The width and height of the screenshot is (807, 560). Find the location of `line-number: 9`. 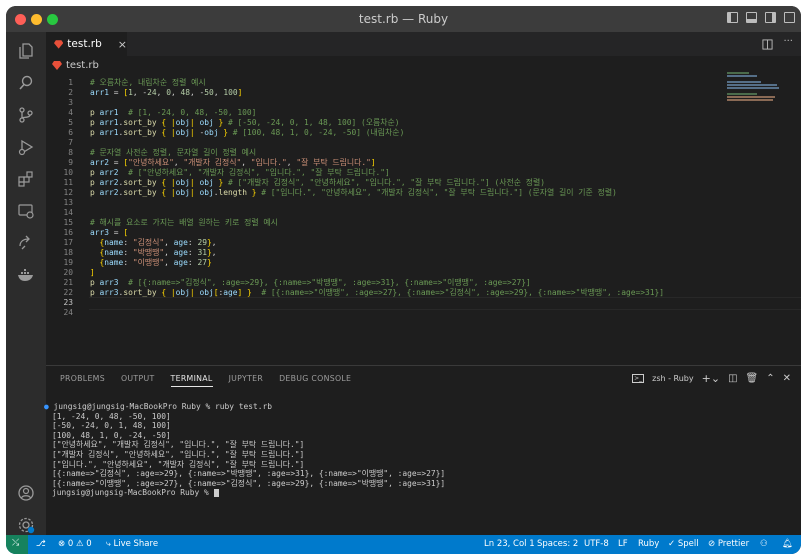

line-number: 9 is located at coordinates (70, 162).